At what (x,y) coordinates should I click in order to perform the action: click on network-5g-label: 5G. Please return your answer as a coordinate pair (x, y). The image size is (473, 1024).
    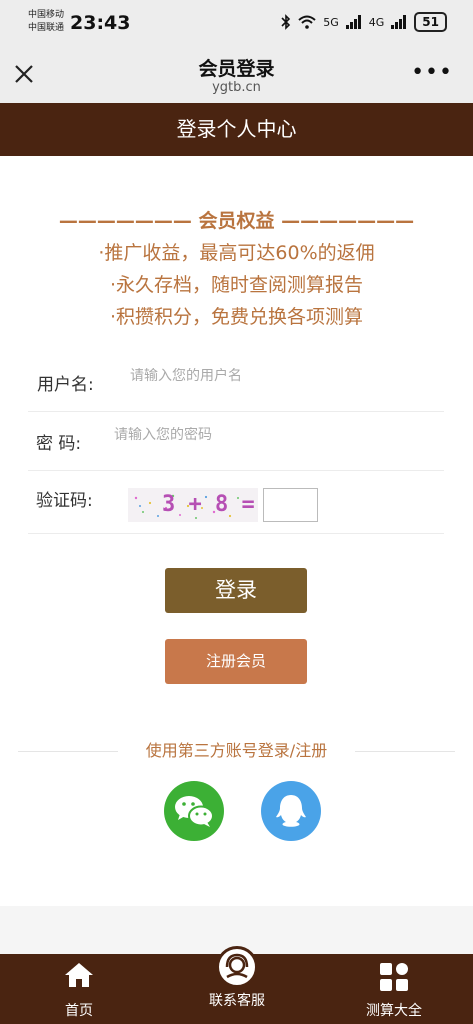
    Looking at the image, I should click on (331, 22).